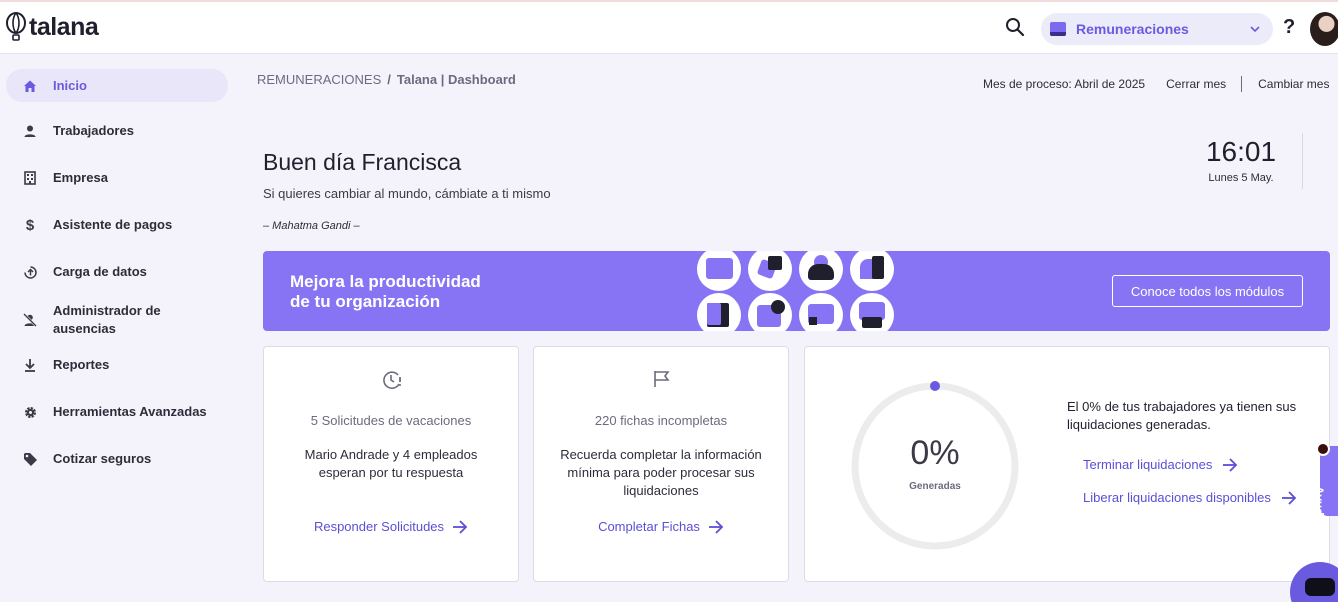 Image resolution: width=1338 pixels, height=602 pixels. Describe the element at coordinates (117, 365) in the screenshot. I see `sidebar-item-reportes: Reportes` at that location.